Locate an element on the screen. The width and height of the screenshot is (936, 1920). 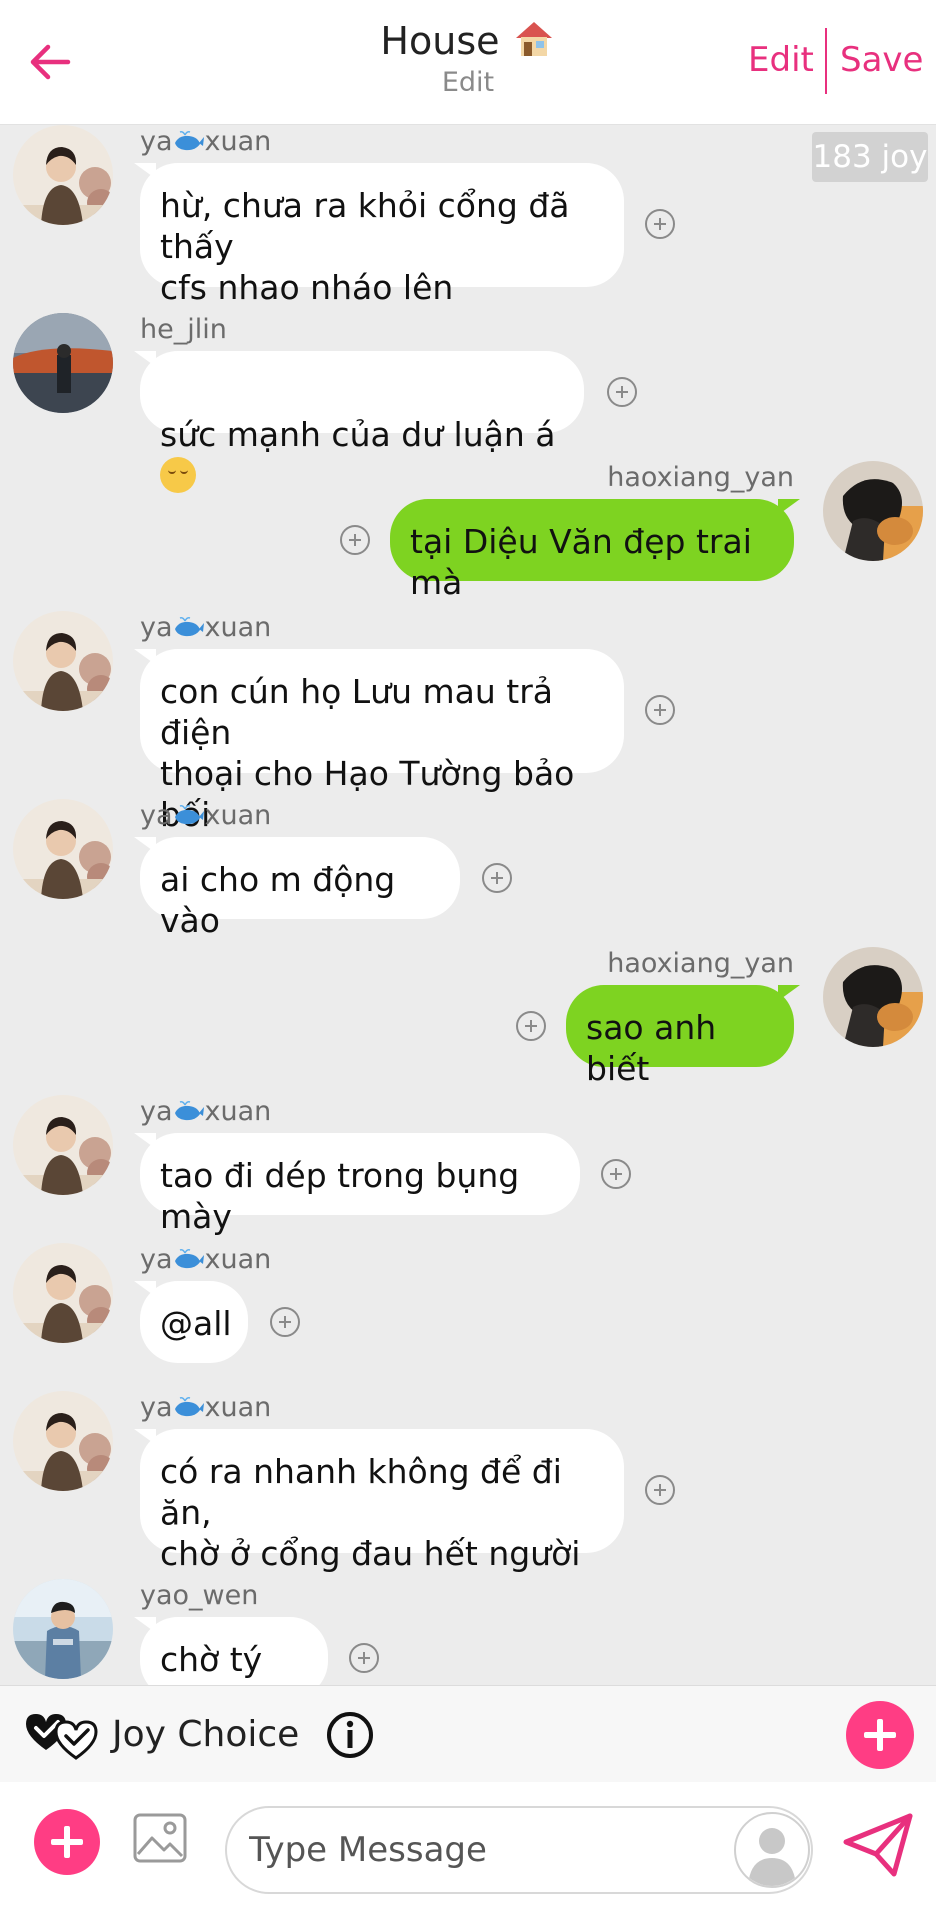
image-icon is located at coordinates (160, 1838).